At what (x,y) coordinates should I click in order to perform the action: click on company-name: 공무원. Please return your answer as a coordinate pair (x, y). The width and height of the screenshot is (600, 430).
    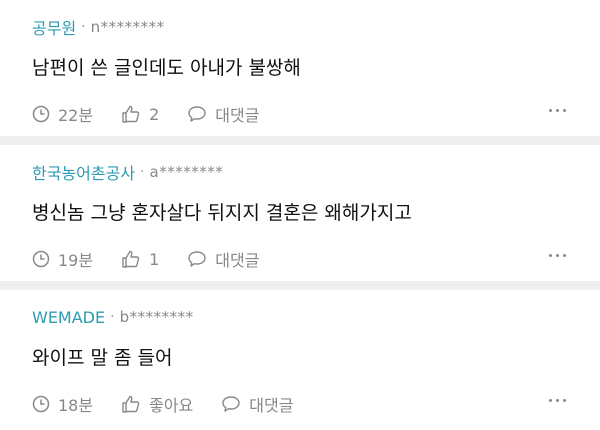
    Looking at the image, I should click on (54, 27).